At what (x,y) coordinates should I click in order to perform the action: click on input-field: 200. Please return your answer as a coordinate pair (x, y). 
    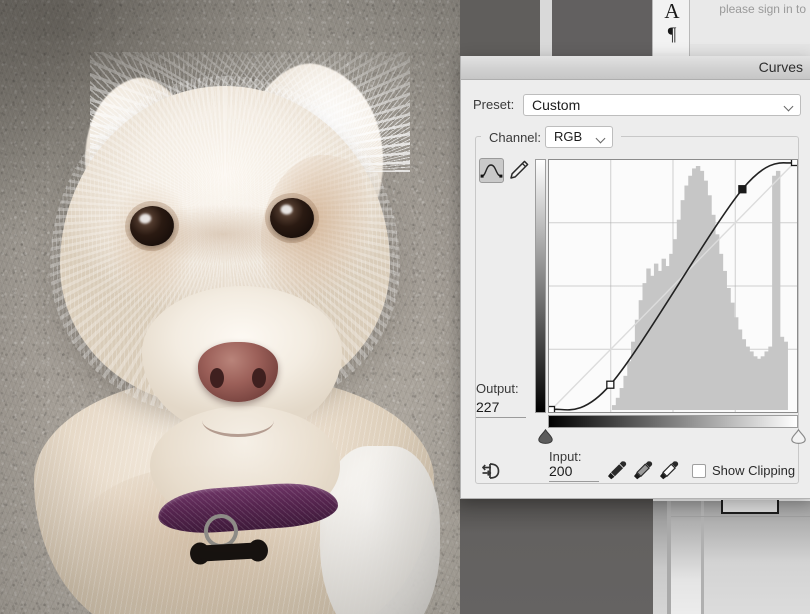
    Looking at the image, I should click on (574, 472).